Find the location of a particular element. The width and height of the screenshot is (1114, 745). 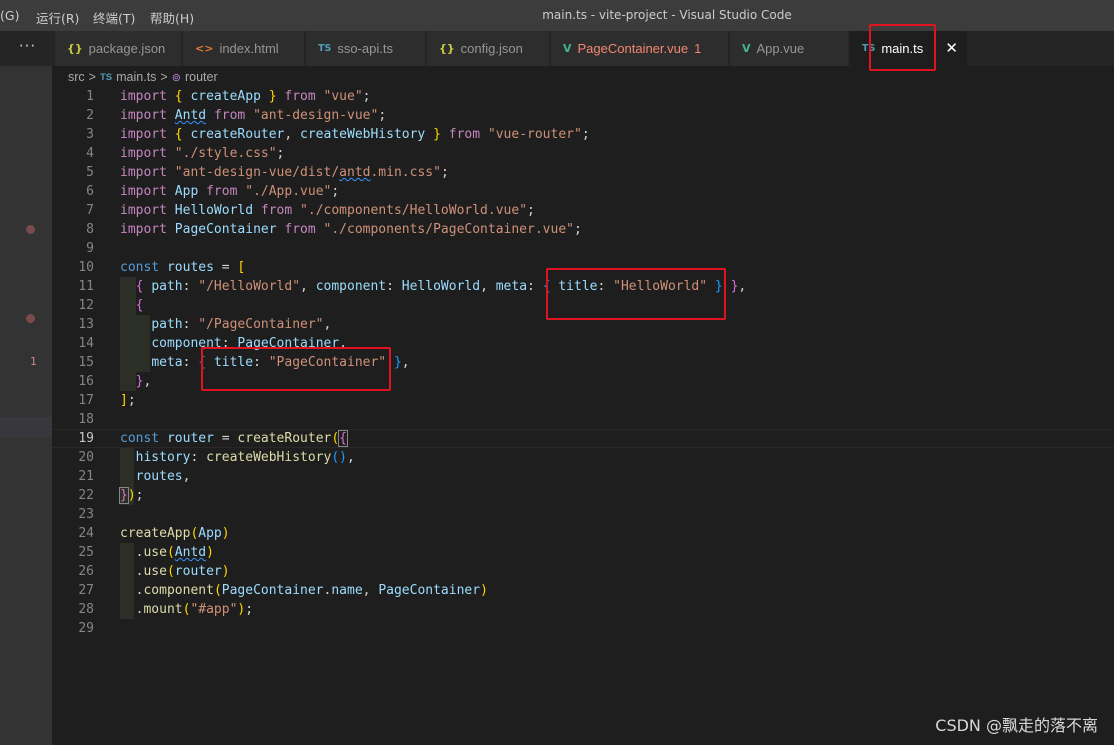

line-number: 14 is located at coordinates (86, 343).